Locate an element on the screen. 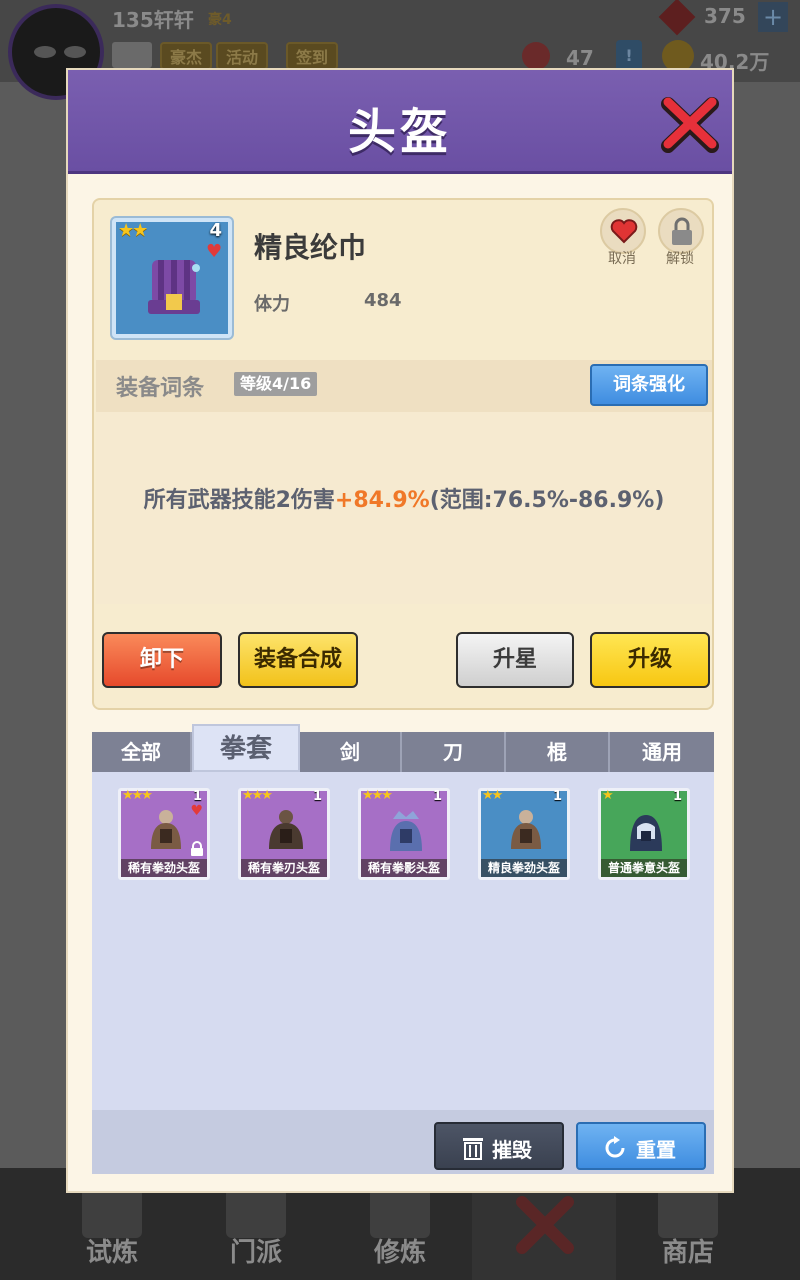  affix-body: 所有武器技能2伤害+84.9%(范围:76.5%-86.9%) is located at coordinates (404, 508).